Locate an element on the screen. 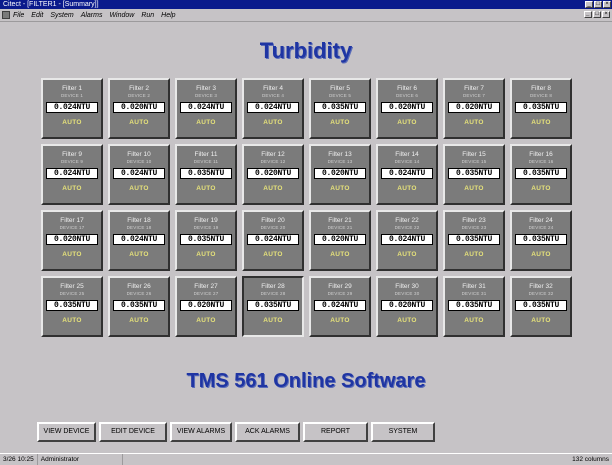  device-label: DEVICE 28 is located at coordinates (273, 293).